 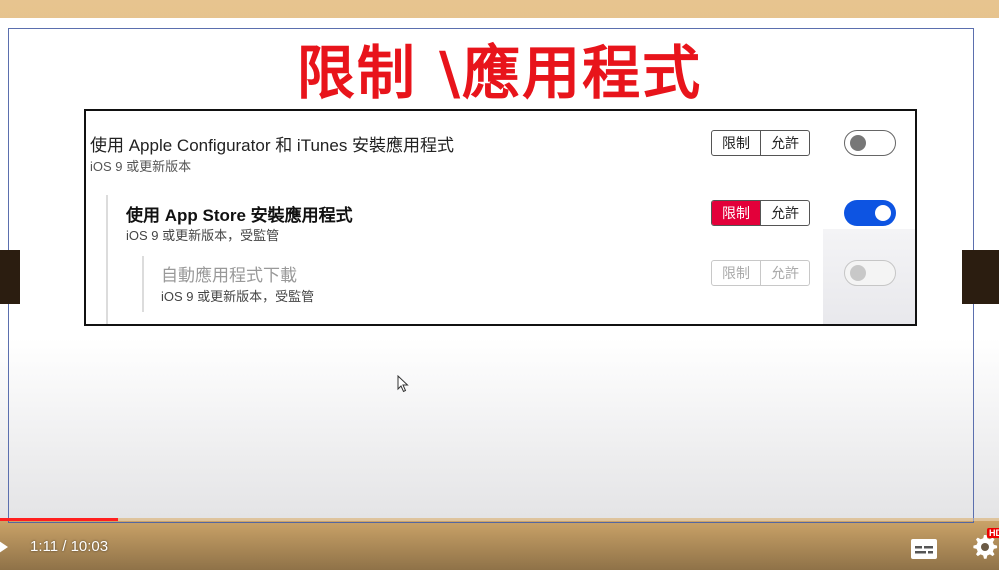 I want to click on progress-bar, so click(x=499, y=519).